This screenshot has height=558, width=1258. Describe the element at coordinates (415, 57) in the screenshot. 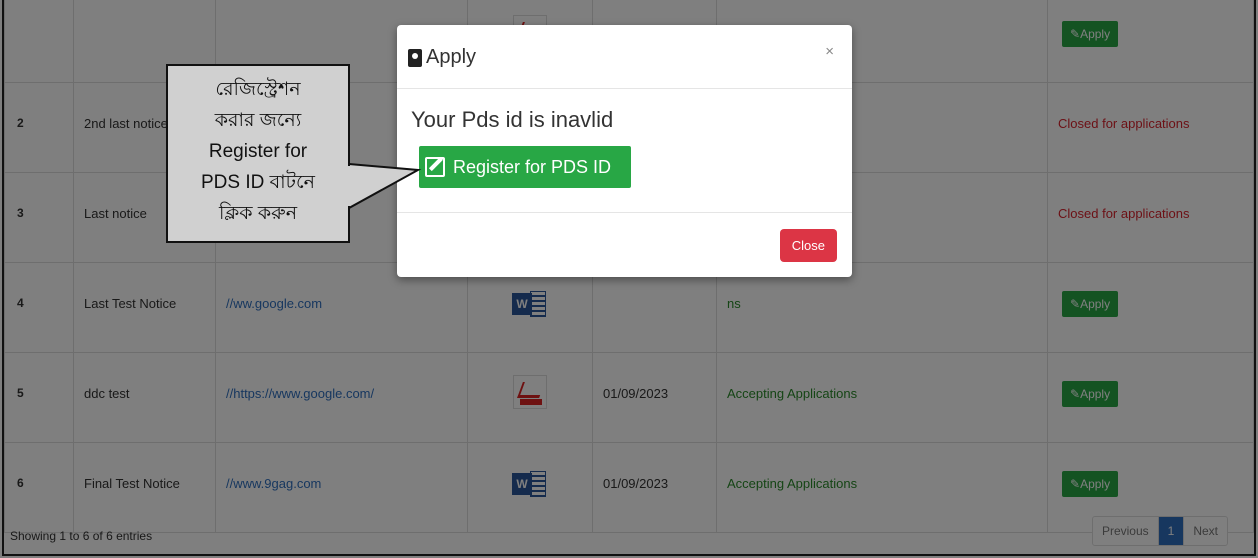

I see `id-badge-icon` at that location.